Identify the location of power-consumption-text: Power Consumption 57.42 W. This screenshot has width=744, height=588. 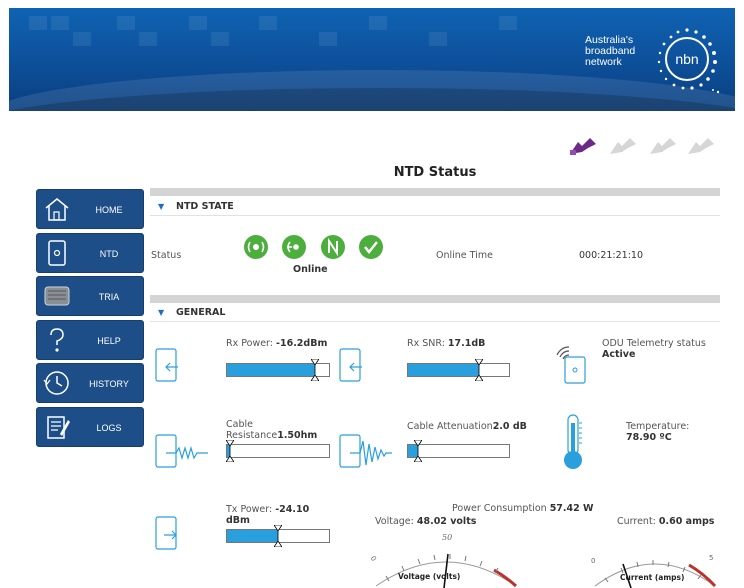
(523, 508).